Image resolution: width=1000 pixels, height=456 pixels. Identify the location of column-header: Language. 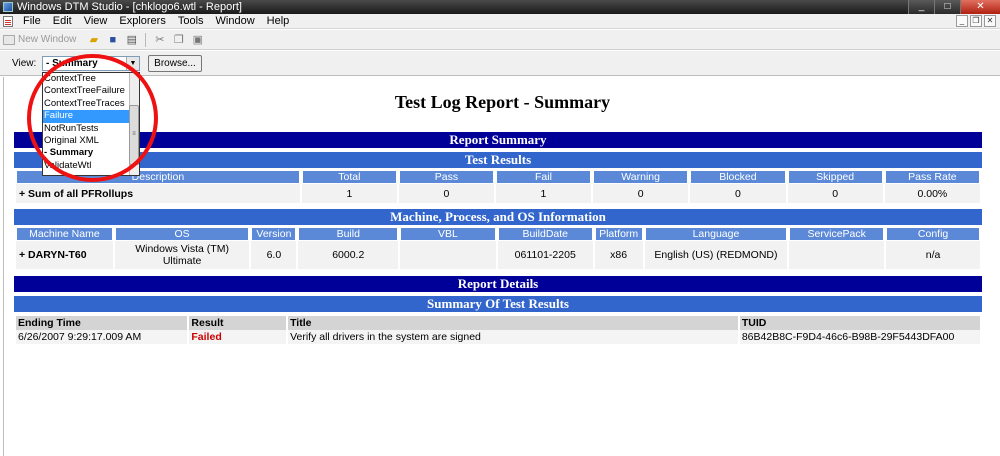
(716, 234).